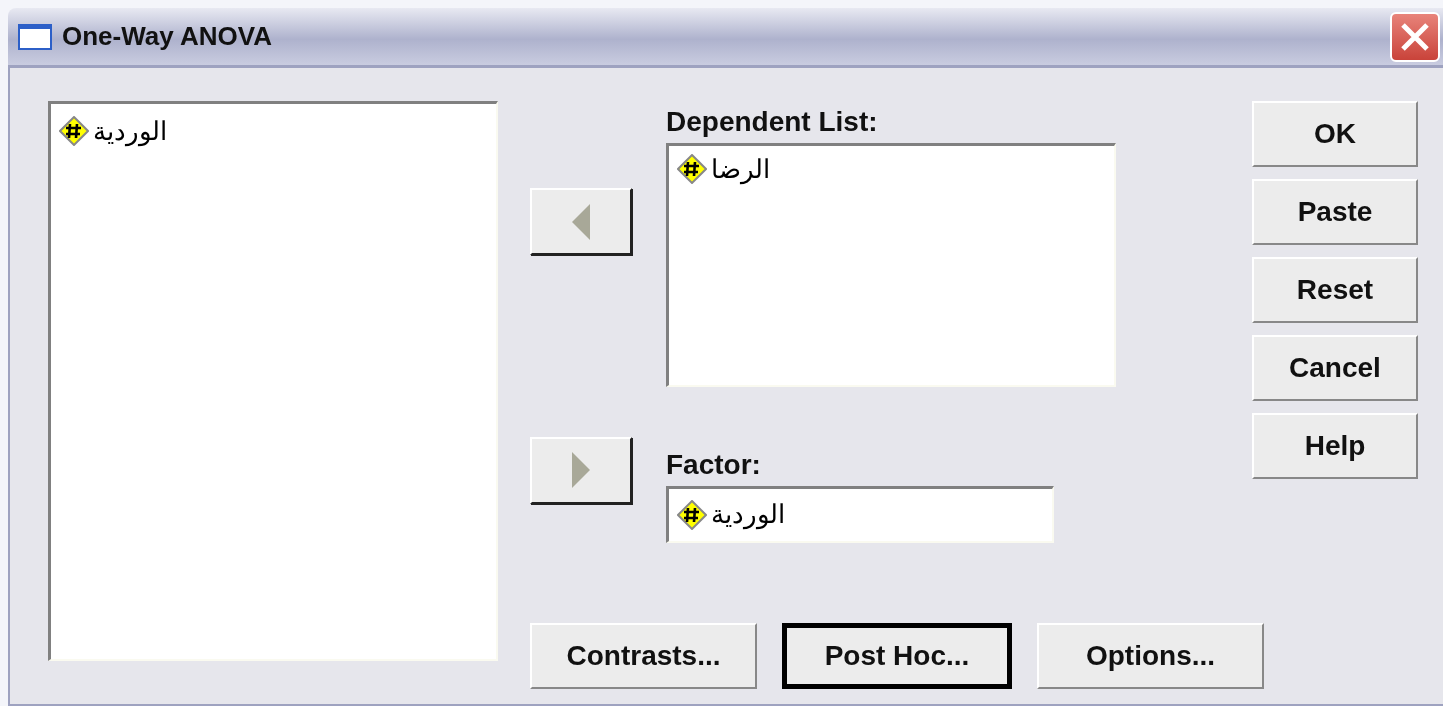 The width and height of the screenshot is (1443, 706). I want to click on variable-item: الرضا, so click(740, 169).